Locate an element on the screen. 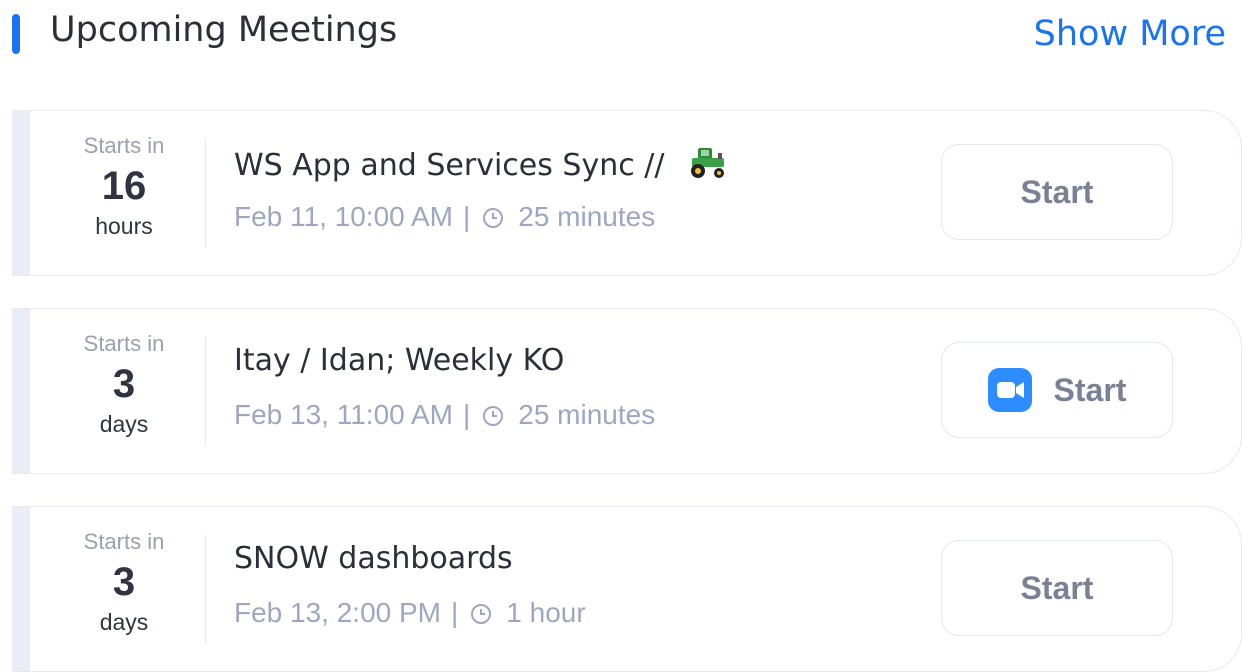 The image size is (1242, 672). starts-in-value: 16 is located at coordinates (124, 186).